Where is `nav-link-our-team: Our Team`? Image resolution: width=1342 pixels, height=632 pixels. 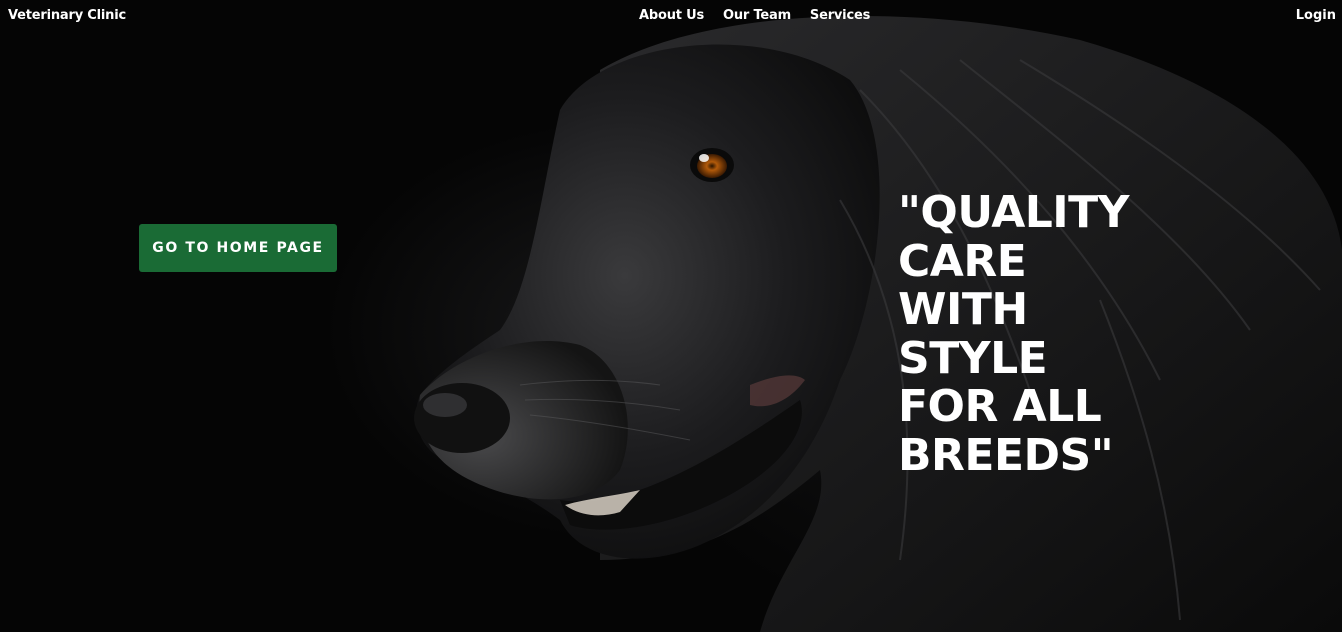
nav-link-our-team: Our Team is located at coordinates (757, 15).